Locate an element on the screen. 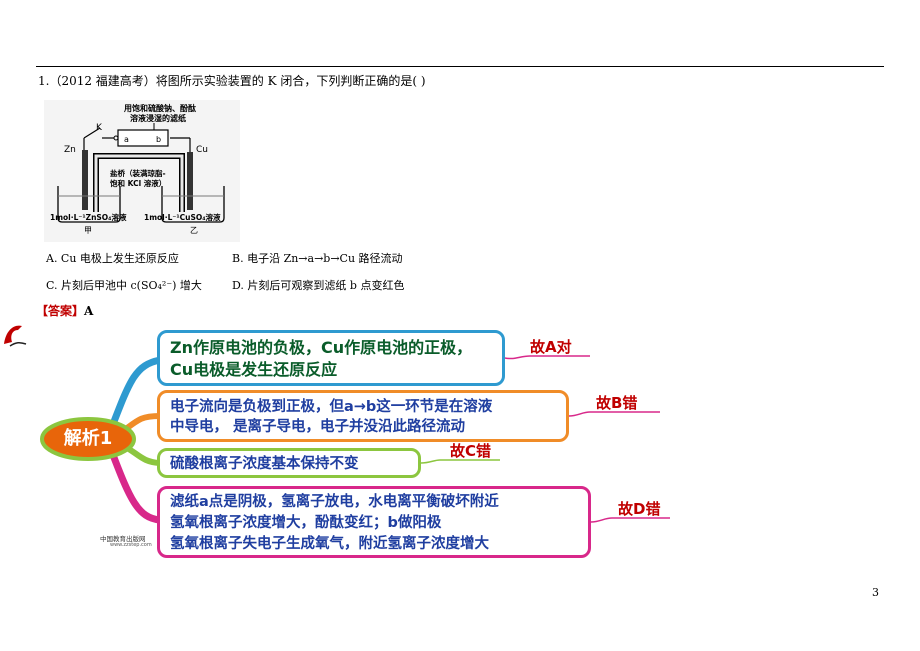 The image size is (920, 651). header-rule is located at coordinates (460, 66).